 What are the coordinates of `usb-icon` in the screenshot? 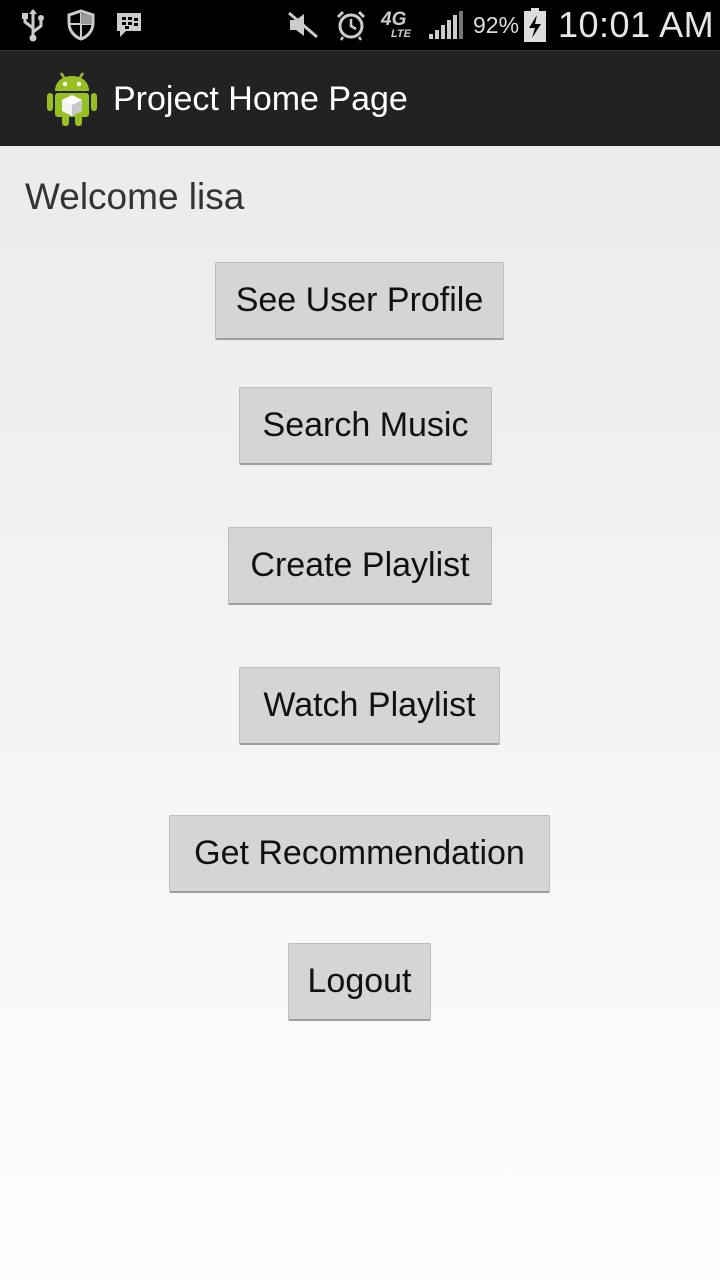 It's located at (33, 25).